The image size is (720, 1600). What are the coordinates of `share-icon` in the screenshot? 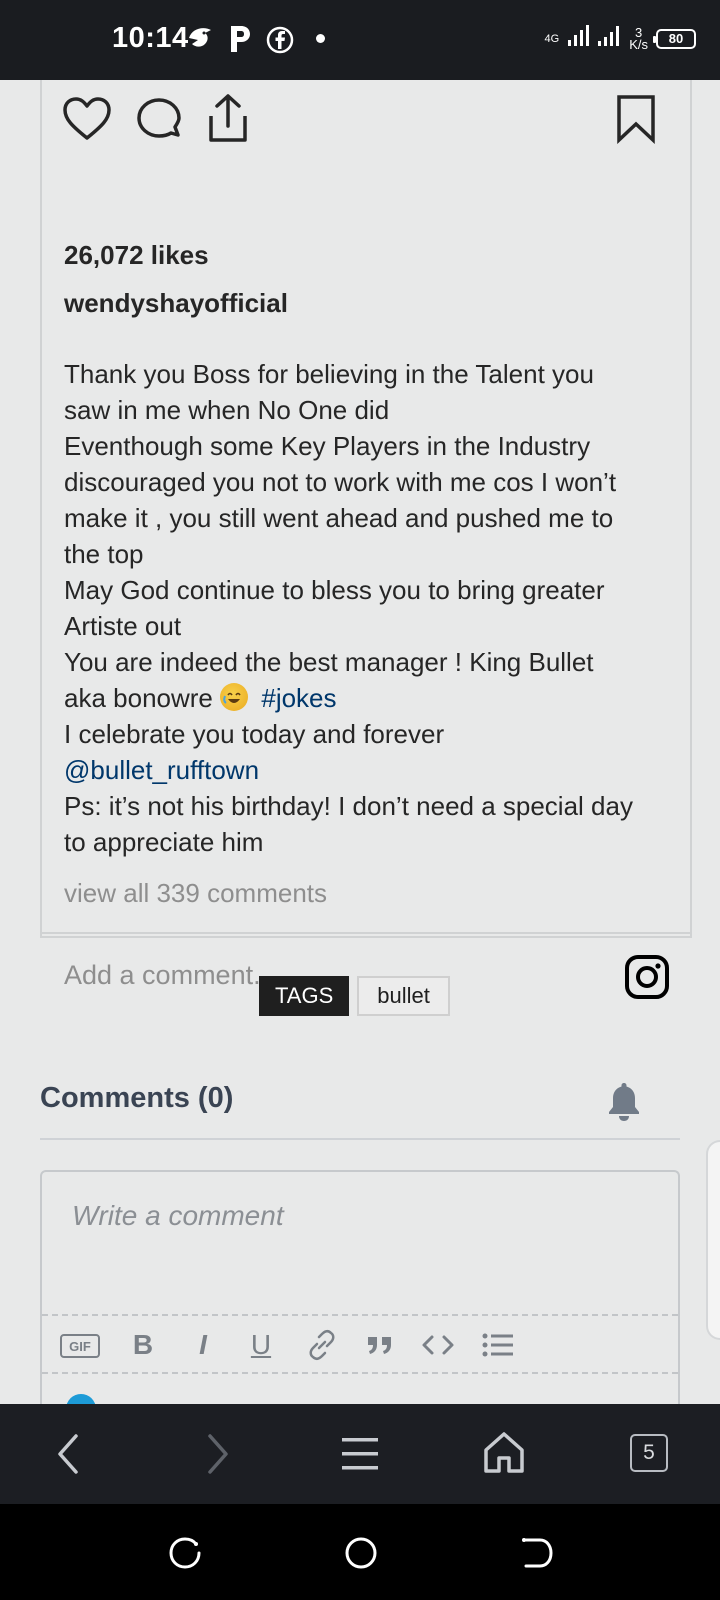 It's located at (228, 120).